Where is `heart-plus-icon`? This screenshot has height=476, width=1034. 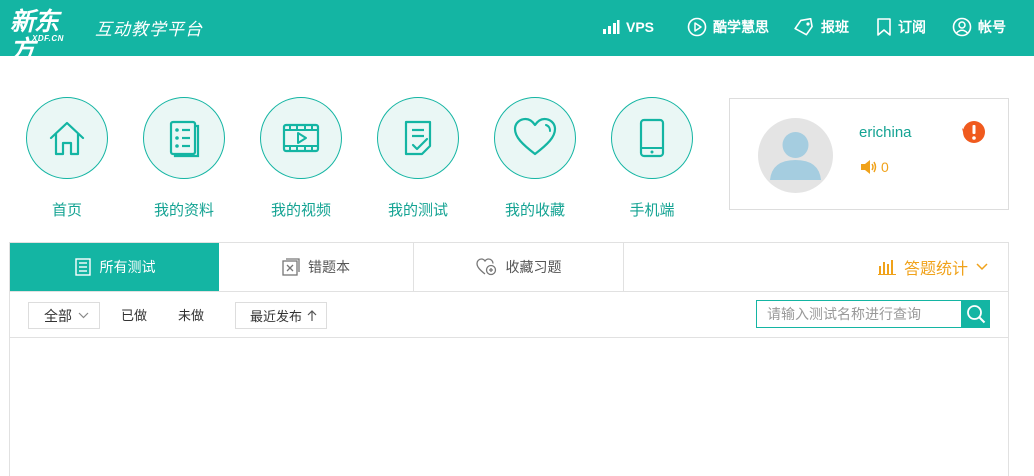 heart-plus-icon is located at coordinates (485, 267).